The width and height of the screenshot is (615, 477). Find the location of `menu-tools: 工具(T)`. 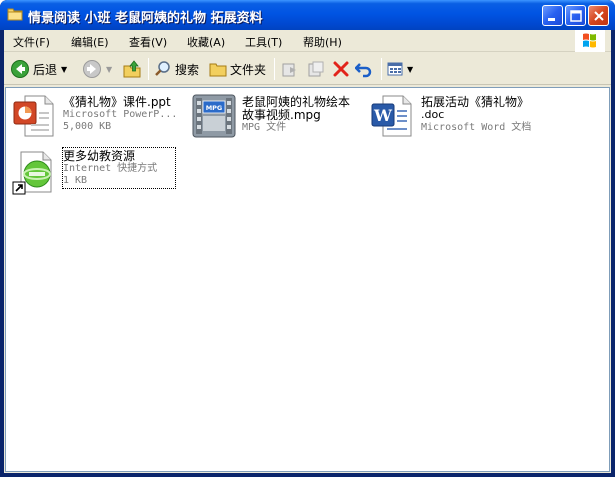

menu-tools: 工具(T) is located at coordinates (263, 42).